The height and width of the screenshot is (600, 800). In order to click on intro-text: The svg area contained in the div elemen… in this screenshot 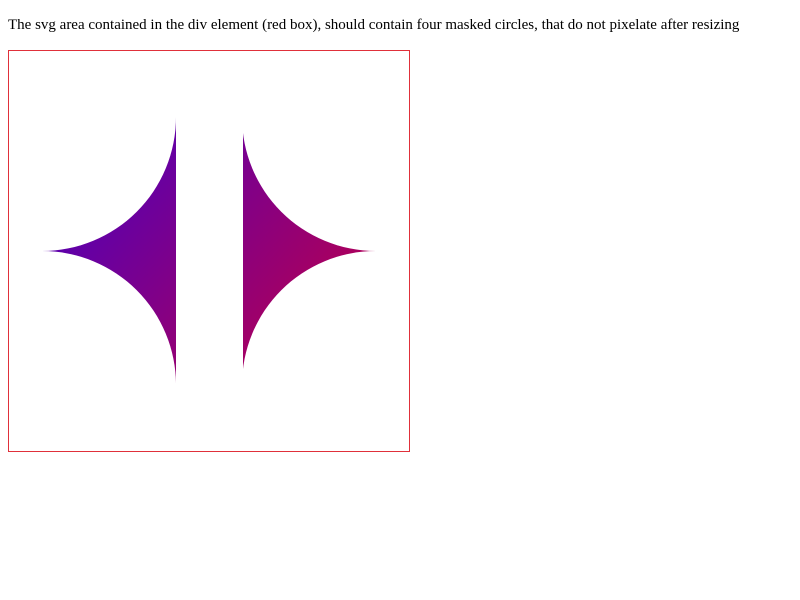, I will do `click(374, 25)`.